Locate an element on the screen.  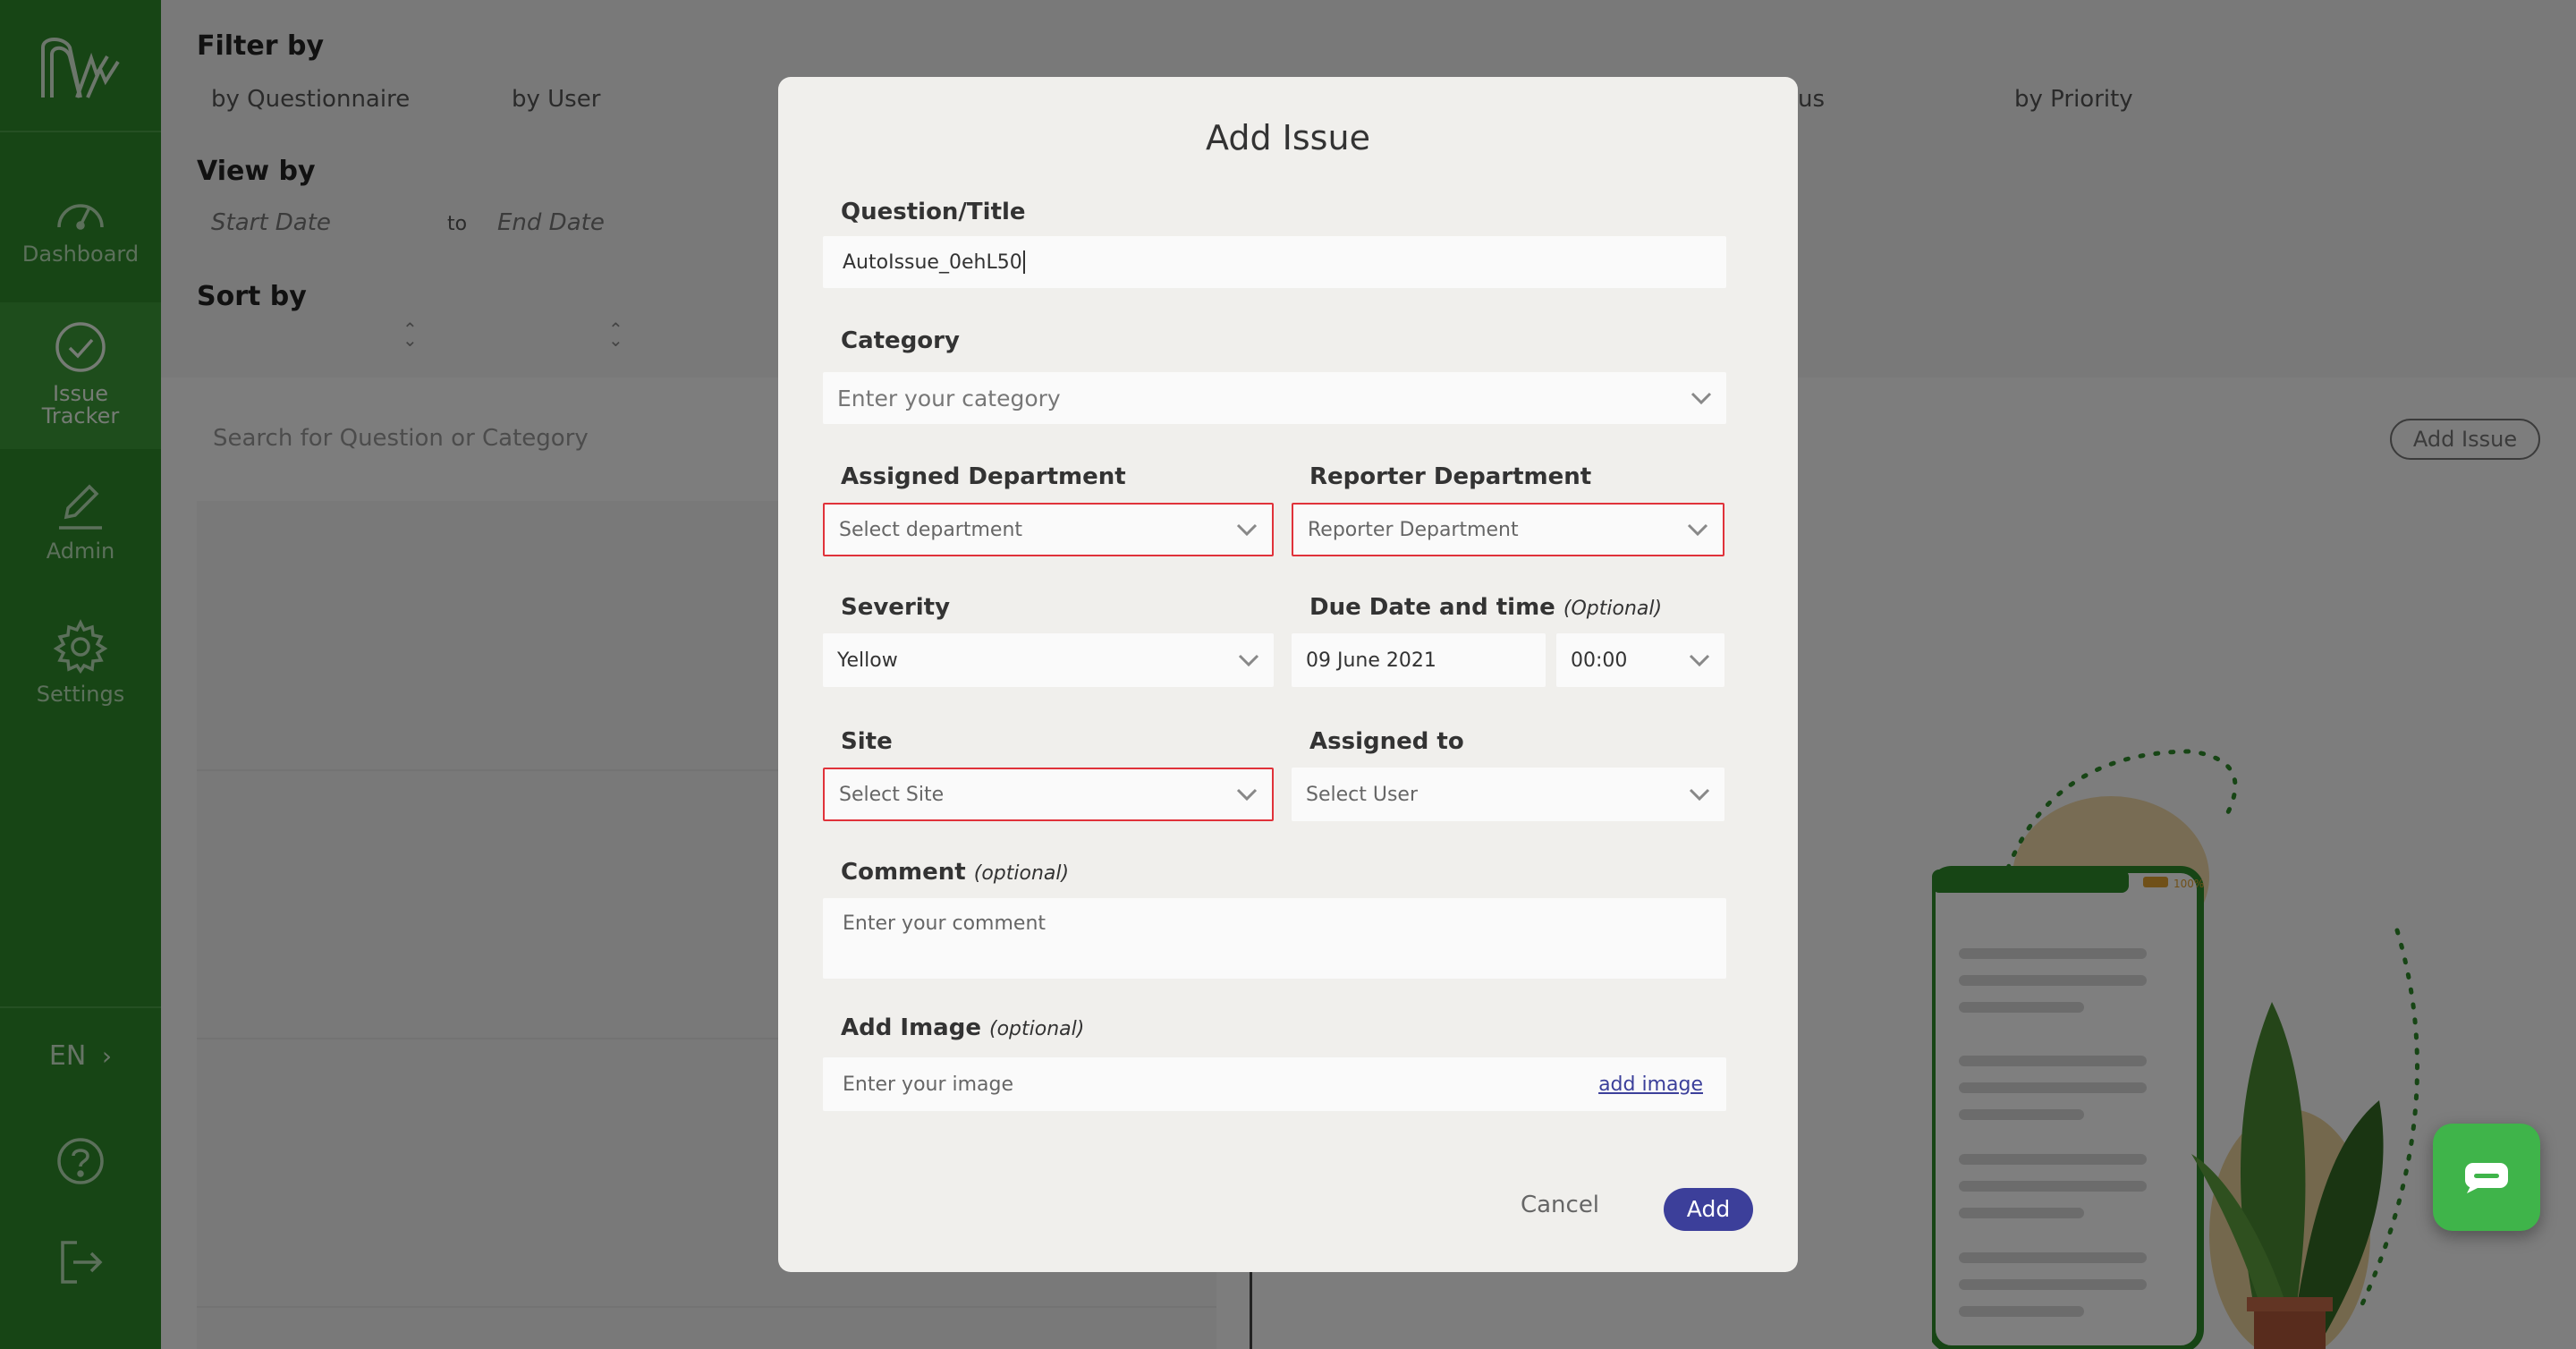
assigned-department-label: Assigned Department is located at coordinates (983, 476).